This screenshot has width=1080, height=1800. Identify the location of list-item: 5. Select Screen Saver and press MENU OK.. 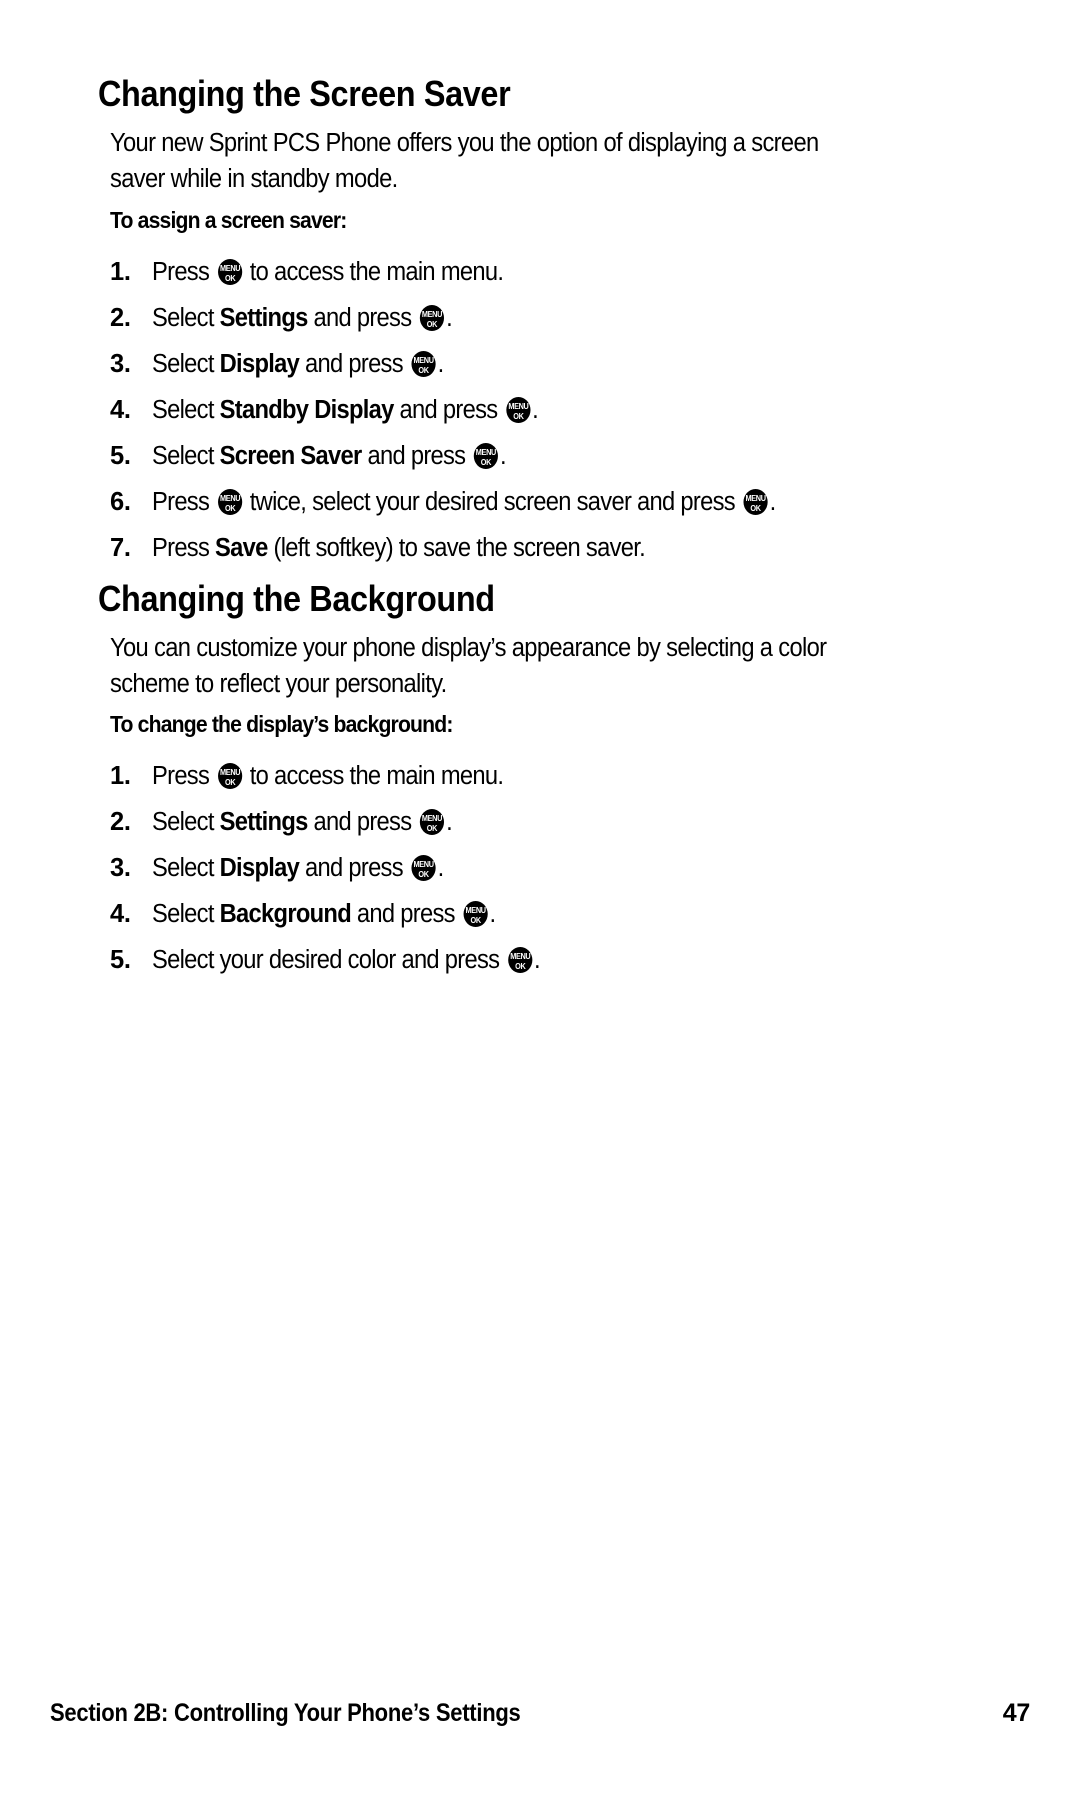
(560, 456).